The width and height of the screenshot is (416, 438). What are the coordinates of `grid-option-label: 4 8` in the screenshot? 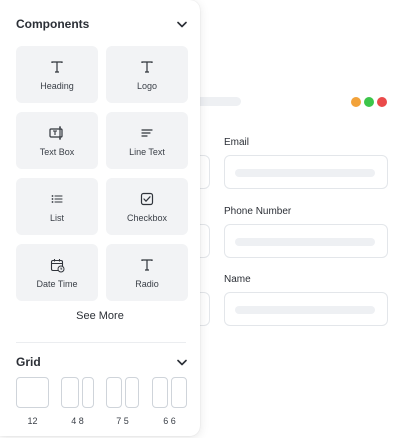 It's located at (77, 421).